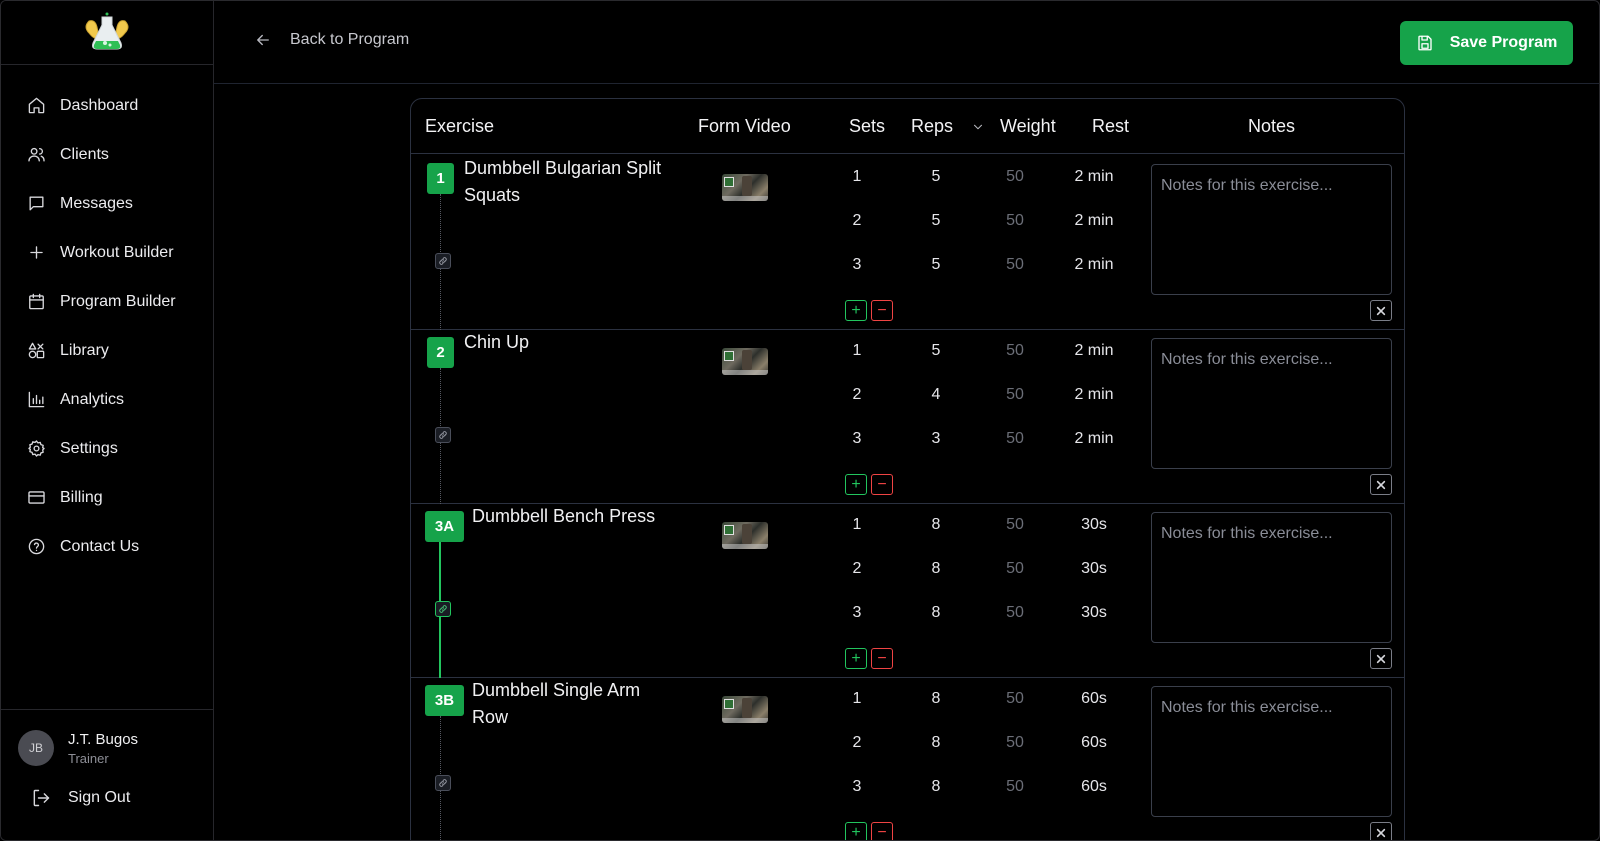 This screenshot has height=841, width=1600. I want to click on sidebar-item-contact-us: Contact Us, so click(107, 546).